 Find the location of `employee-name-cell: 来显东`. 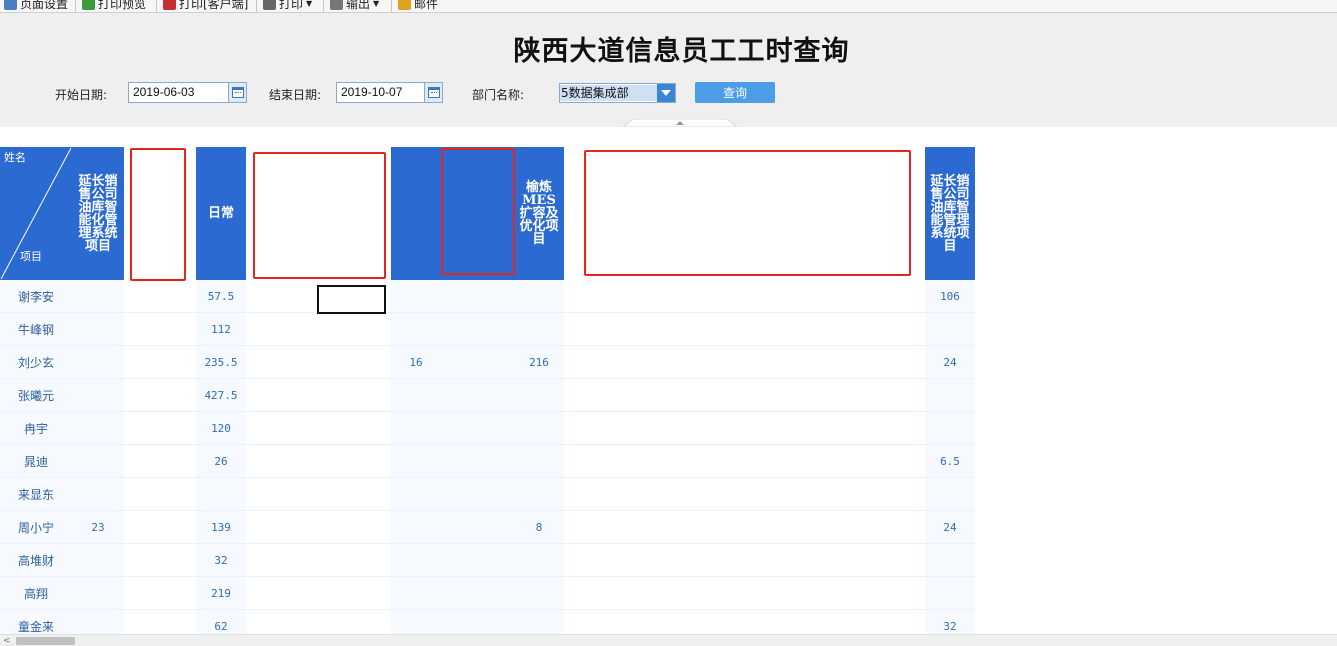

employee-name-cell: 来显东 is located at coordinates (36, 494).